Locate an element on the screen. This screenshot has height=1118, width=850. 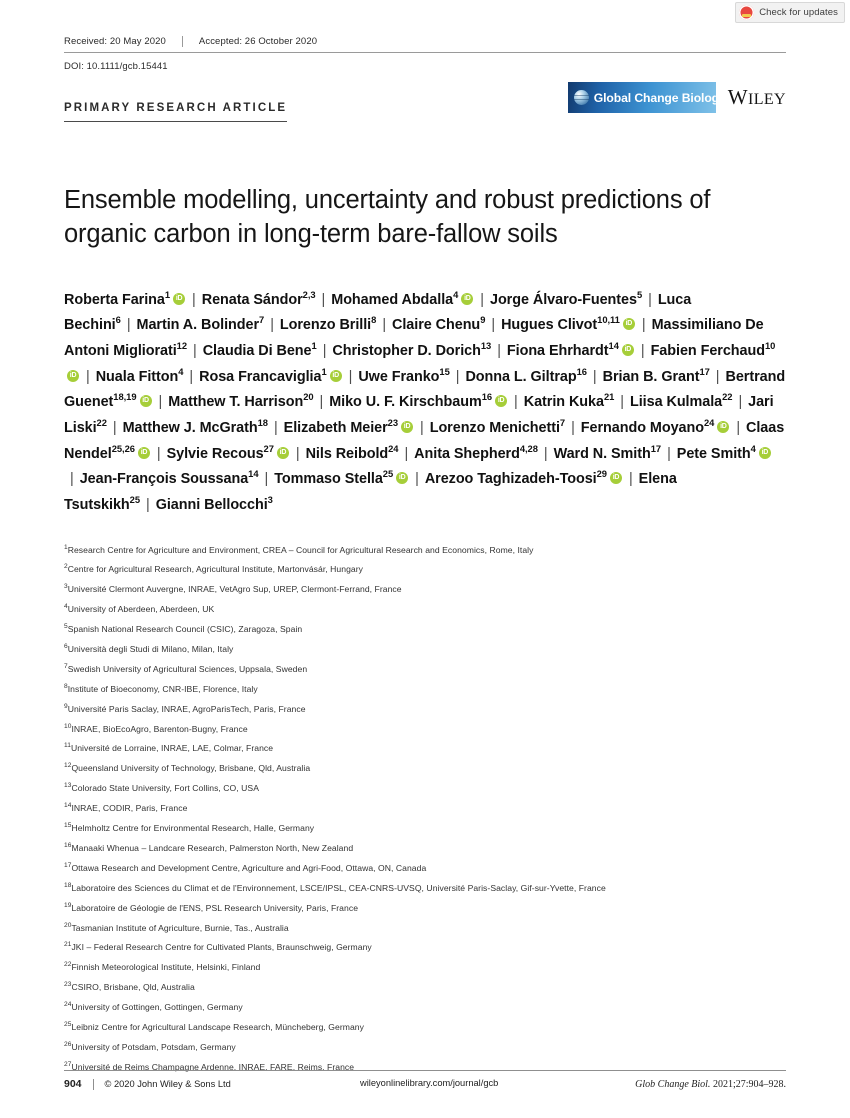
author-entry: Claudia Di Bene1 is located at coordinates (260, 349).